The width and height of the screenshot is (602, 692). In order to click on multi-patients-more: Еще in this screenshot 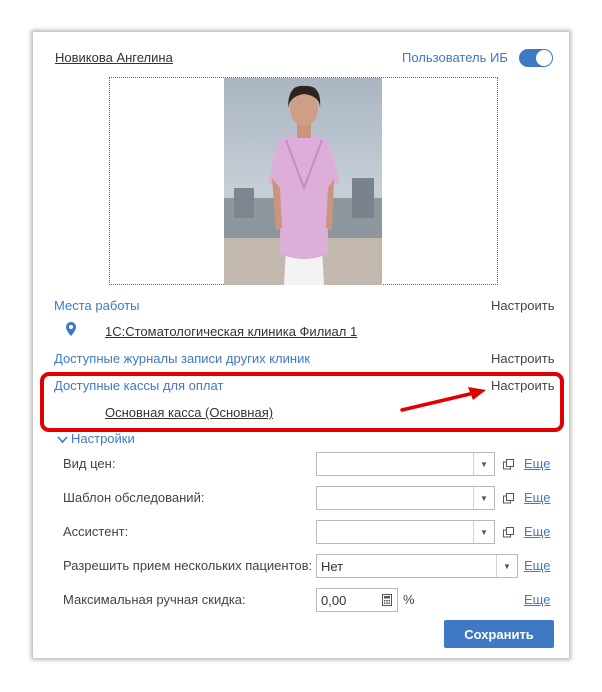, I will do `click(537, 565)`.